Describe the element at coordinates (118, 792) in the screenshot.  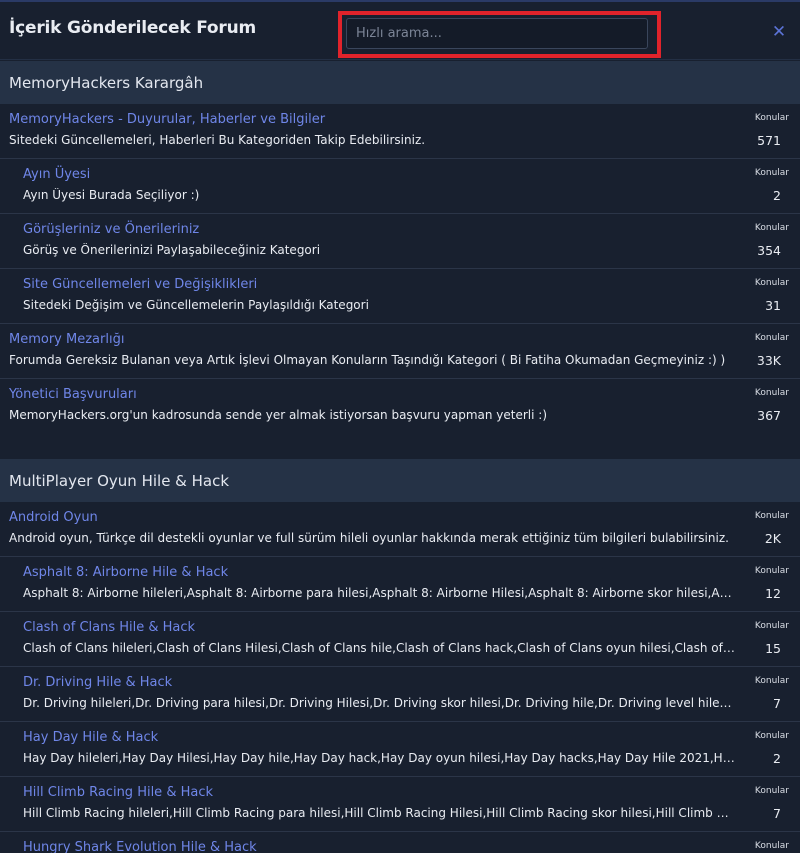
I see `forum-name-link: Hill Climb Racing Hile & Hack` at that location.